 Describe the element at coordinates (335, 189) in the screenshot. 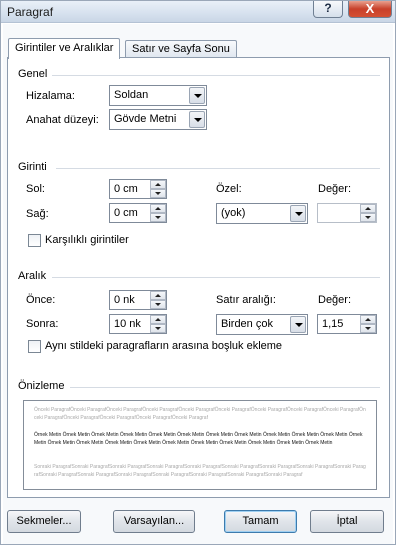

I see `indent-by-label: Değer:` at that location.